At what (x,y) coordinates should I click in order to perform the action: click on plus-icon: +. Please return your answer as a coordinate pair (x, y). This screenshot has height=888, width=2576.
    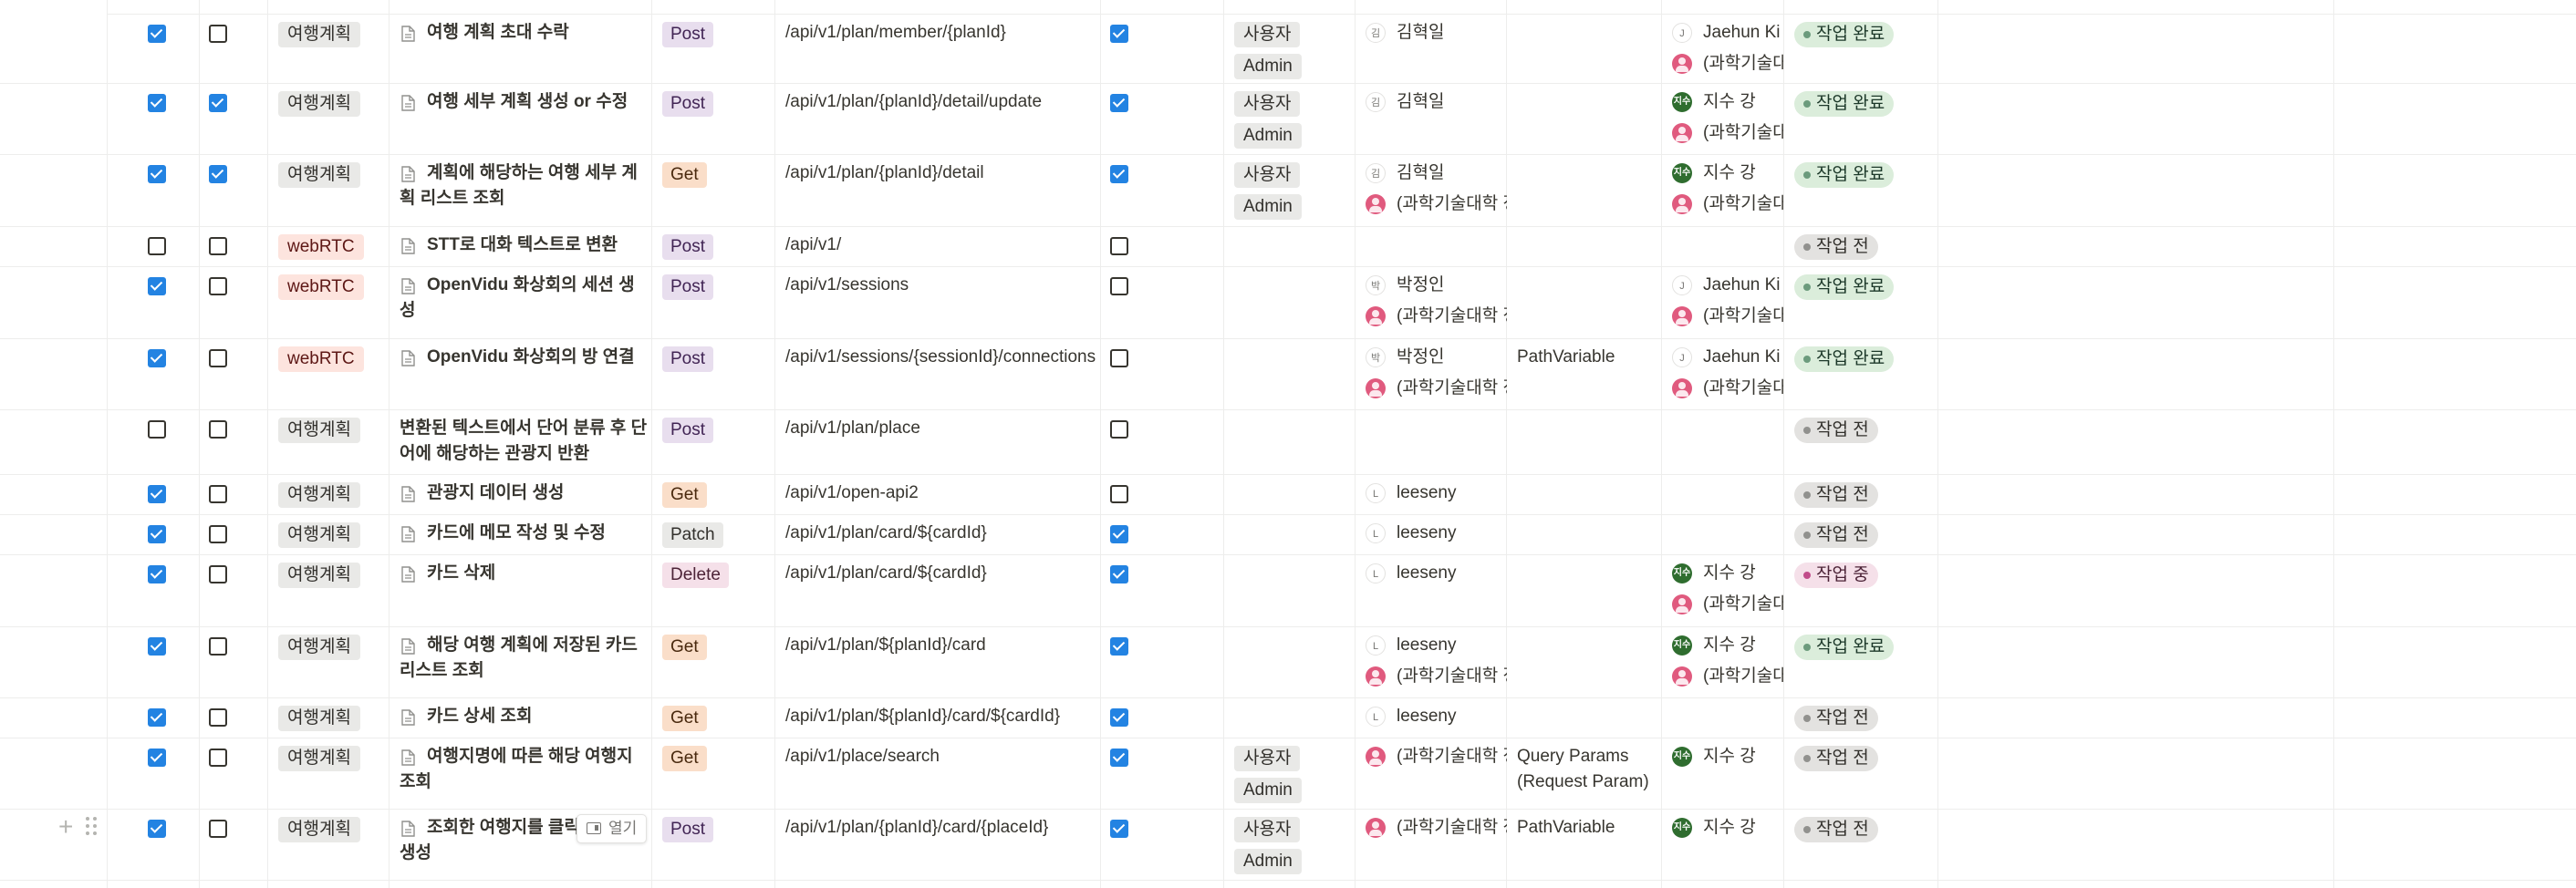
    Looking at the image, I should click on (65, 827).